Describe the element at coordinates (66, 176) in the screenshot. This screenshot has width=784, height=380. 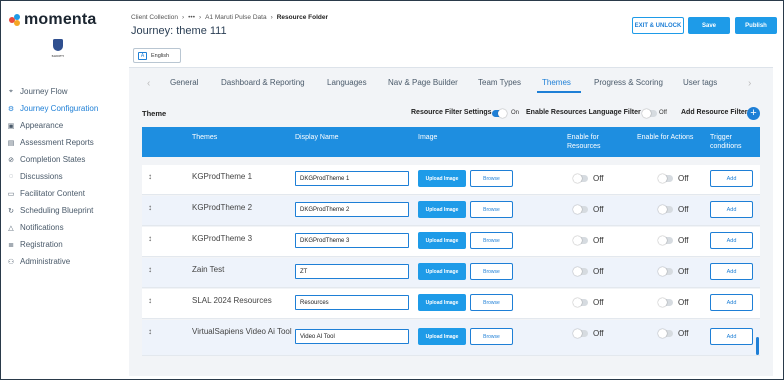
I see `sidebar-item-discussions: ◌ Discussions` at that location.